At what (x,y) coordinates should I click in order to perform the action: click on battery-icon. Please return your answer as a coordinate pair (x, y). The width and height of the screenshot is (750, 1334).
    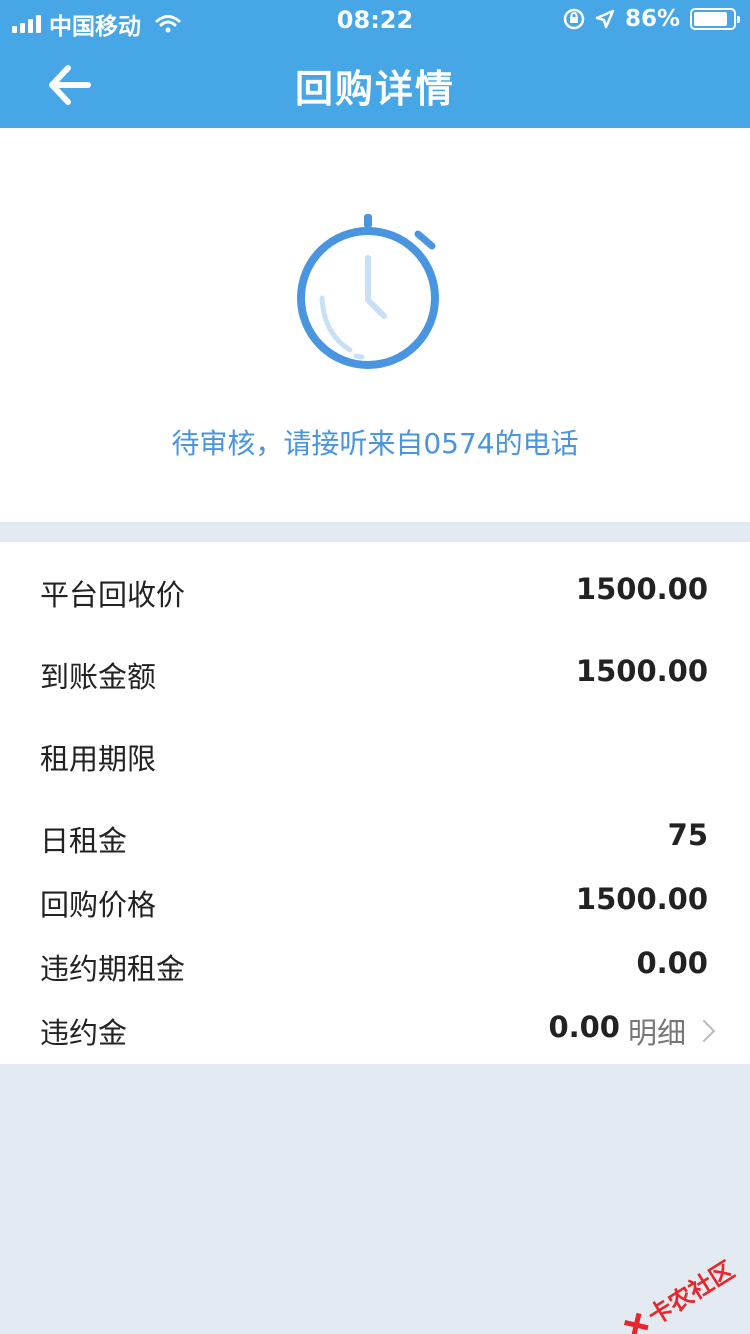
    Looking at the image, I should click on (715, 19).